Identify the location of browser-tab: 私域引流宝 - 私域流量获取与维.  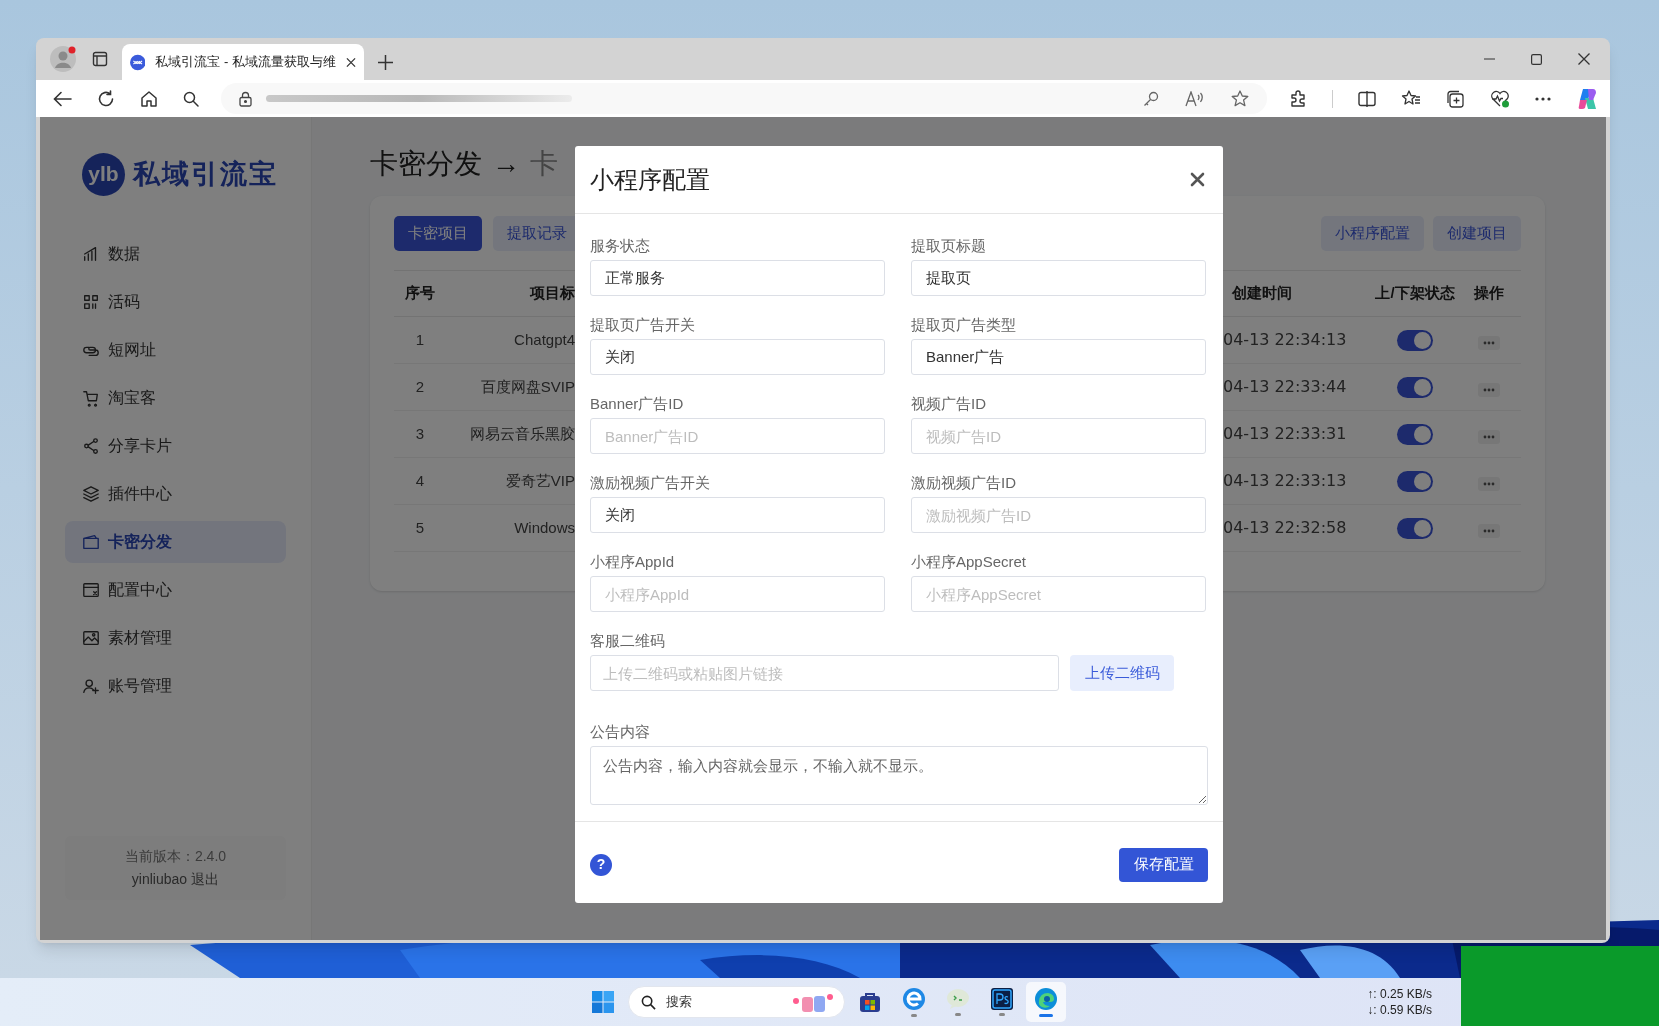
(243, 62).